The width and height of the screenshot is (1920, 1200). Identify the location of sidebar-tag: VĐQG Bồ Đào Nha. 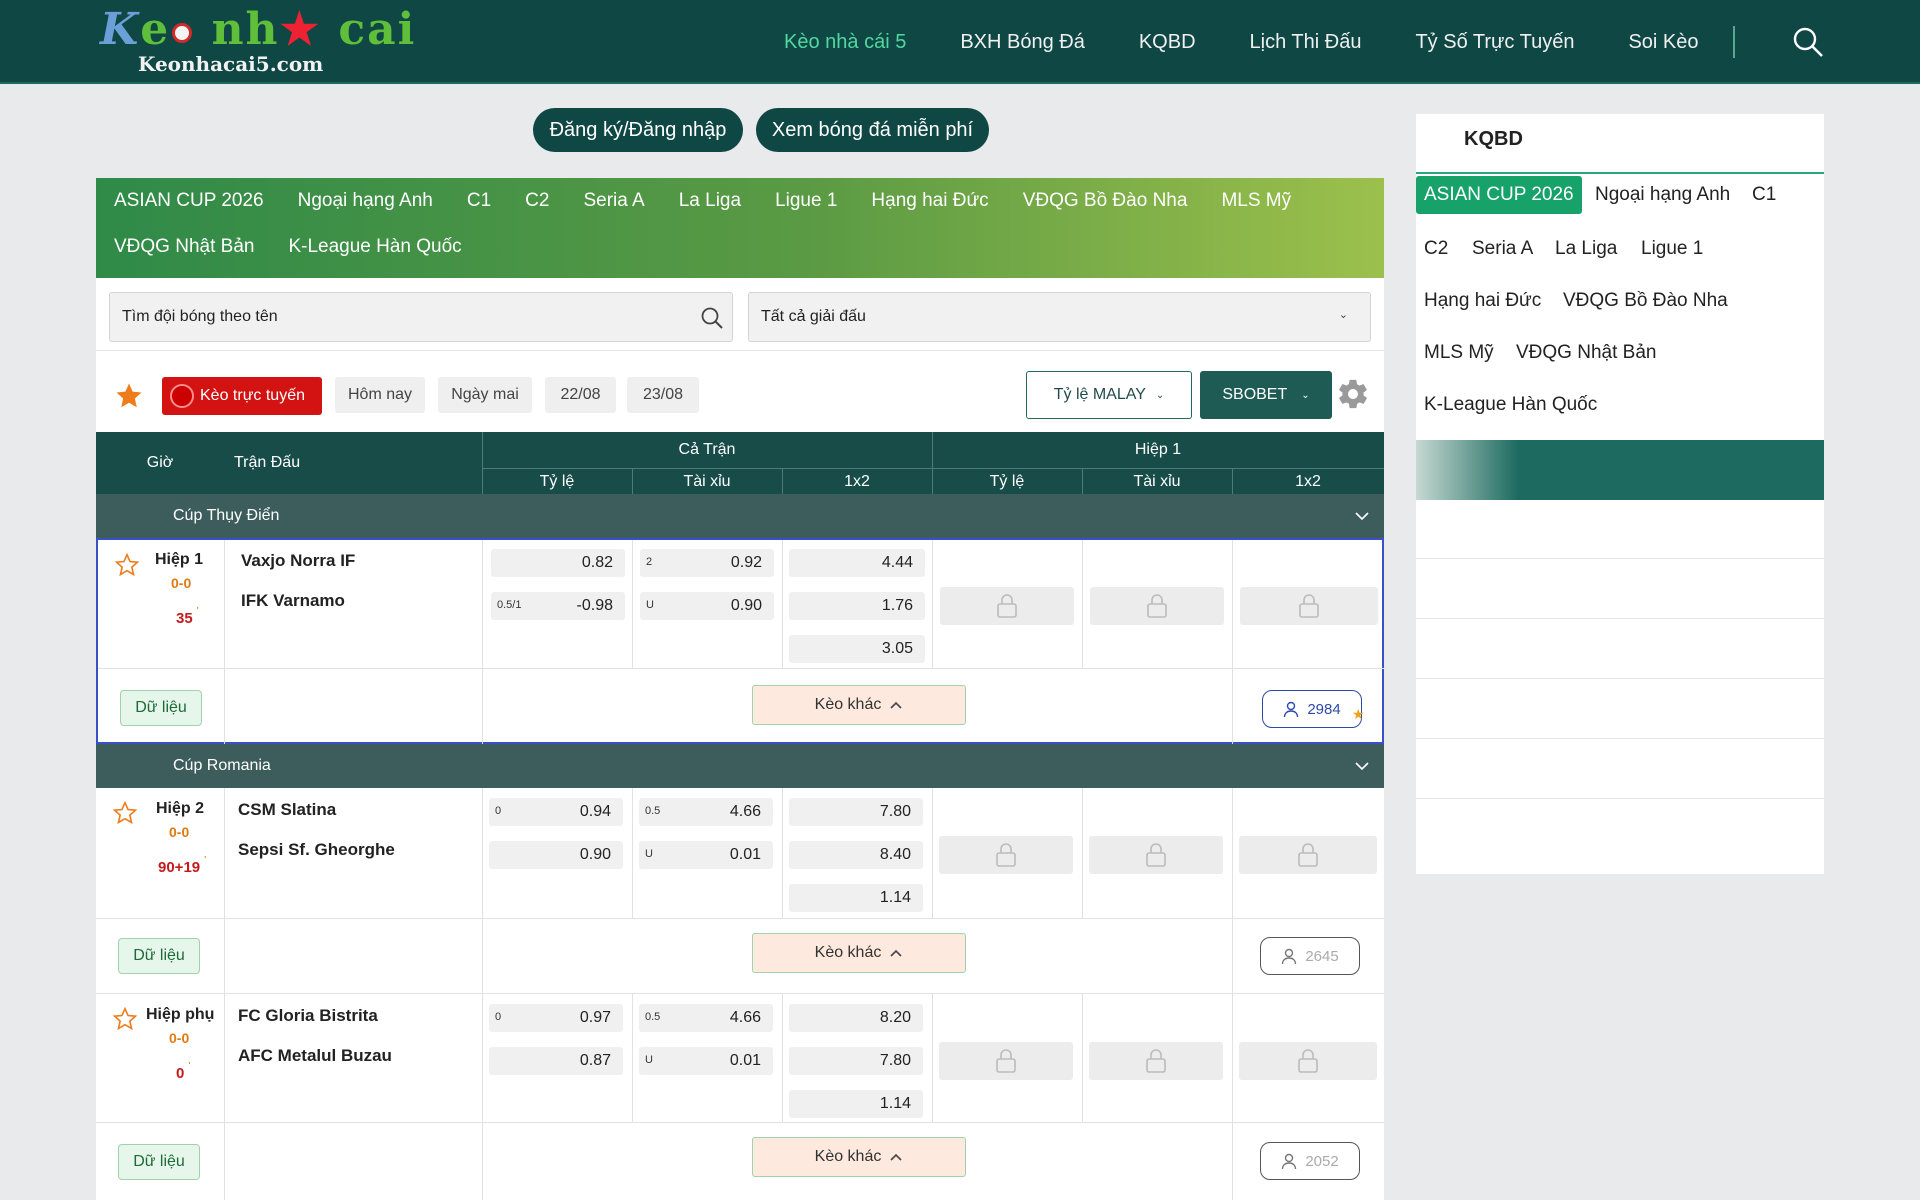
(1645, 301).